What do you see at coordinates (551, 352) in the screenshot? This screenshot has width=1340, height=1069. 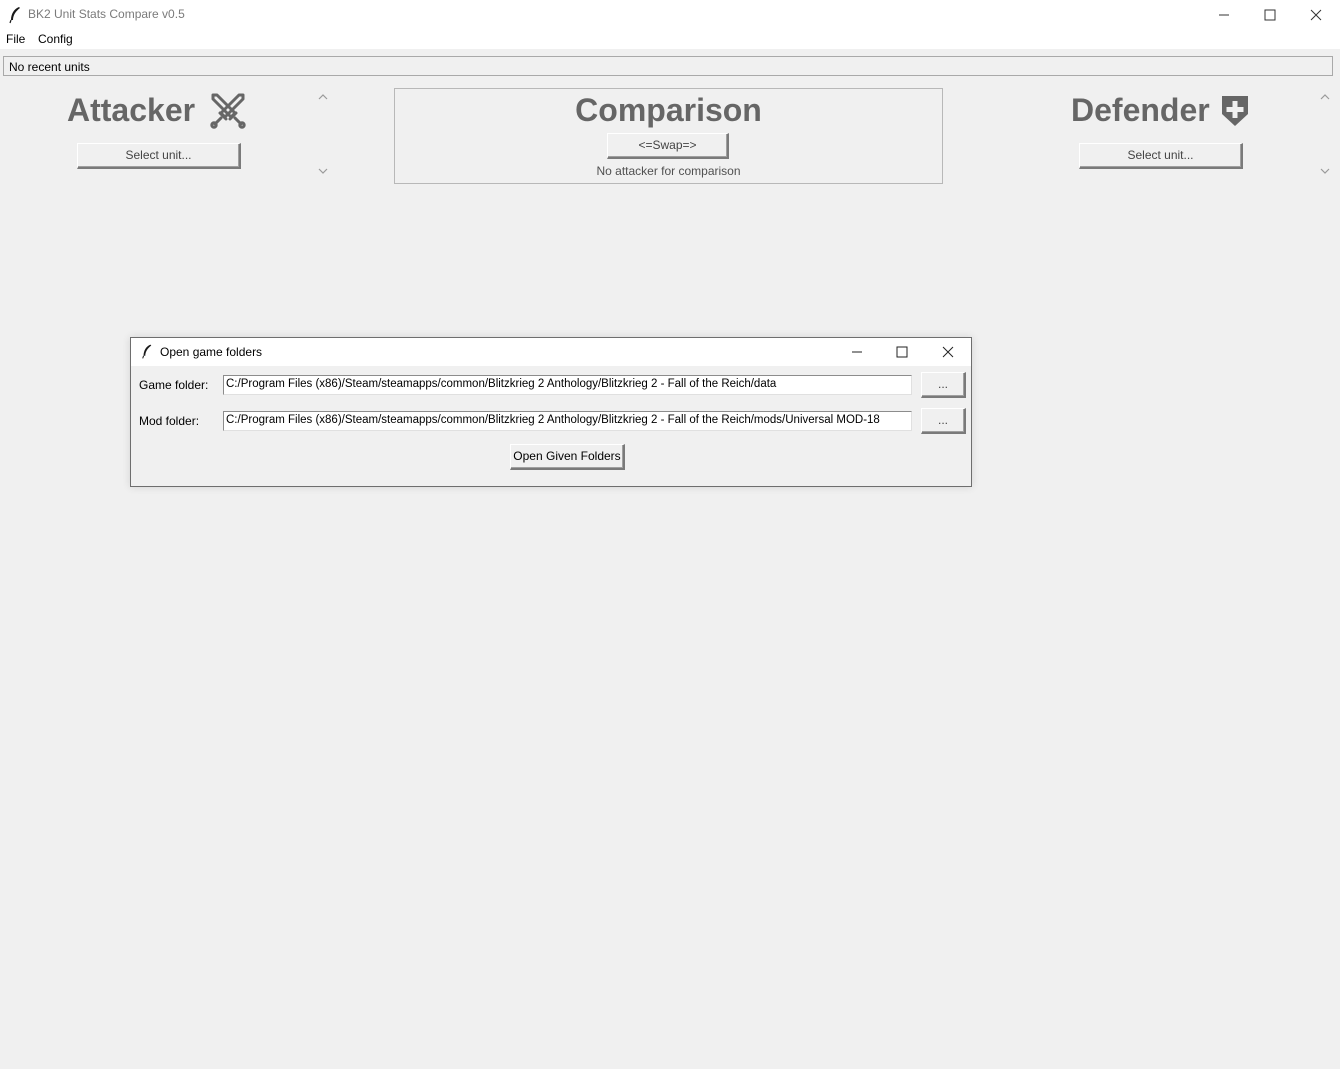 I see `dialog-titlebar: Open game folders` at bounding box center [551, 352].